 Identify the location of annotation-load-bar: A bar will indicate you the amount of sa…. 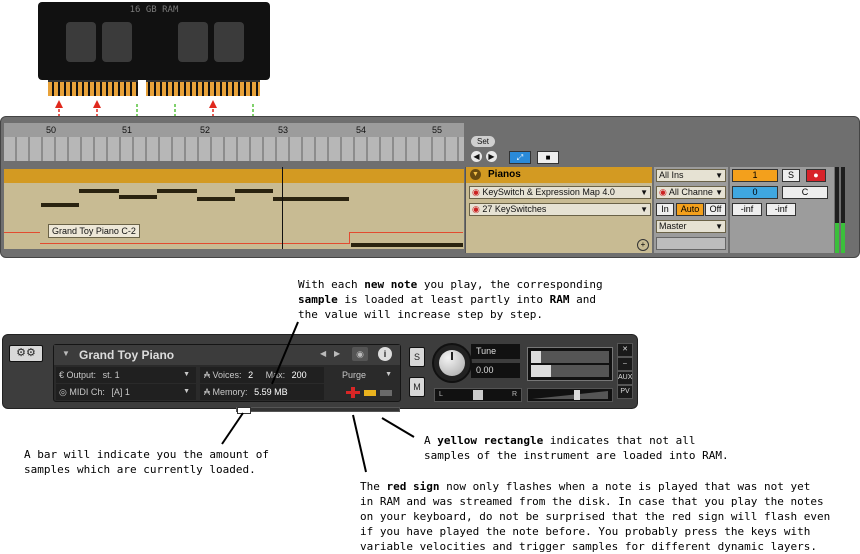
(147, 462).